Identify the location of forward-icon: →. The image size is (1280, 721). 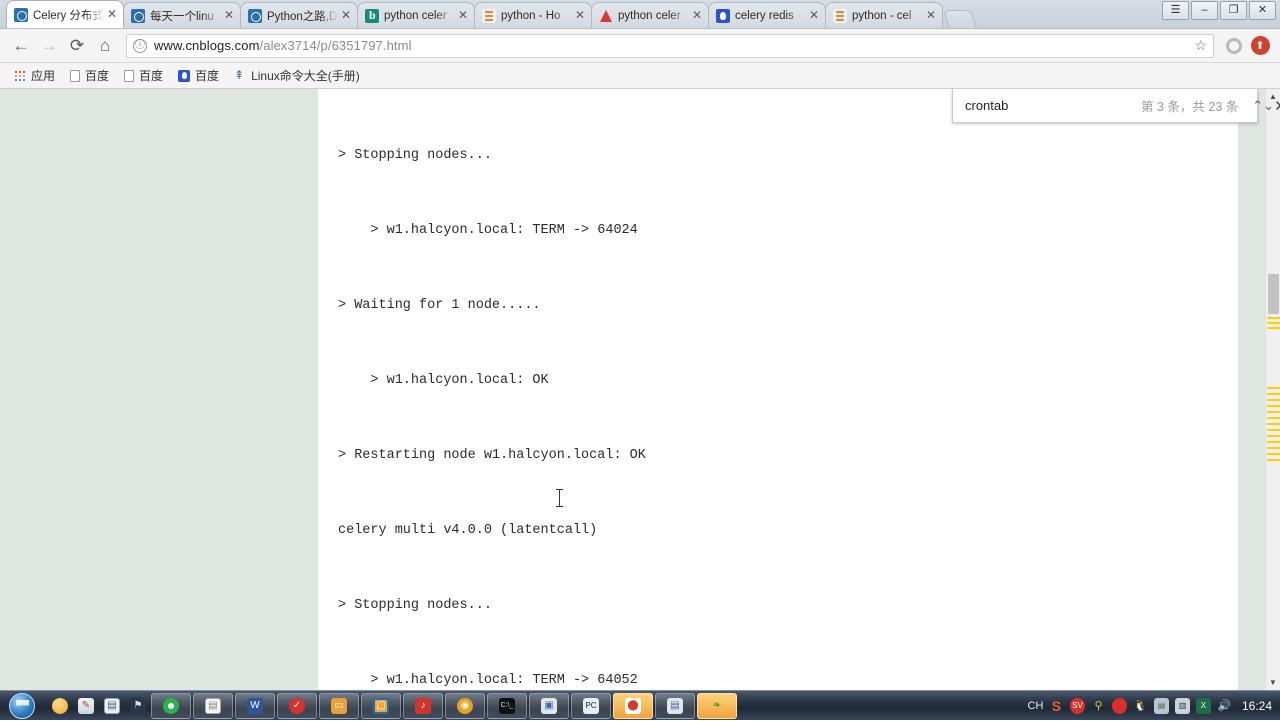
(49, 46).